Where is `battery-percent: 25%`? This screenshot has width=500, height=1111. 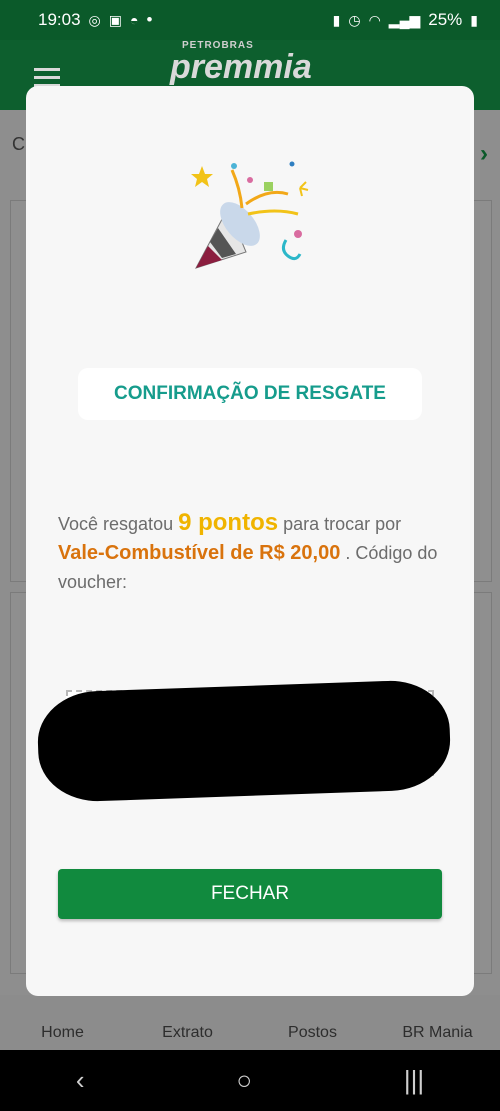 battery-percent: 25% is located at coordinates (445, 19).